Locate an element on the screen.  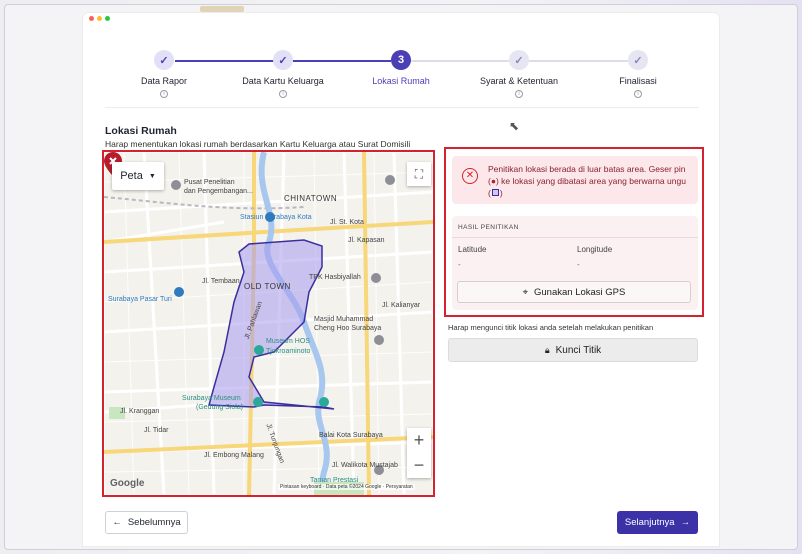
lock-point-button: 🔒︎ Kunci Titik is located at coordinates (573, 350).